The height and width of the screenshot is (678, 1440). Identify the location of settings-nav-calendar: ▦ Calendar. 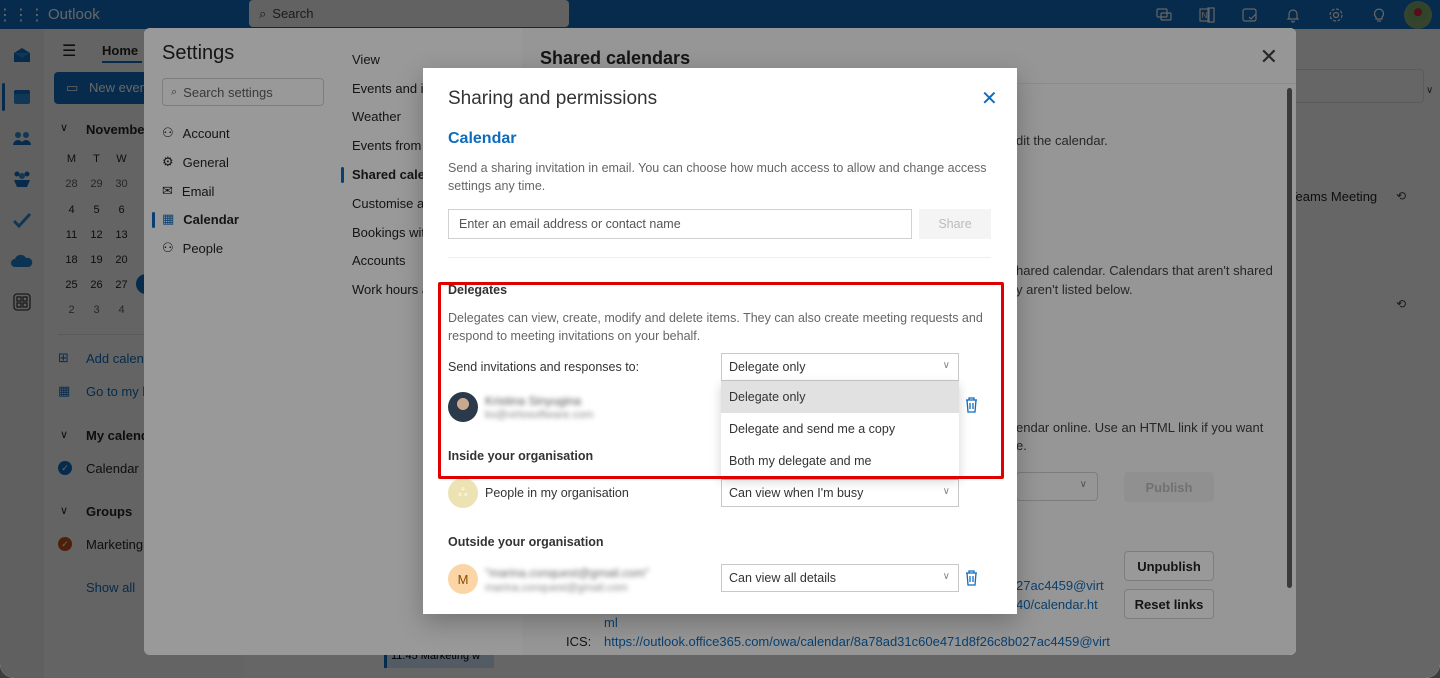
(200, 219).